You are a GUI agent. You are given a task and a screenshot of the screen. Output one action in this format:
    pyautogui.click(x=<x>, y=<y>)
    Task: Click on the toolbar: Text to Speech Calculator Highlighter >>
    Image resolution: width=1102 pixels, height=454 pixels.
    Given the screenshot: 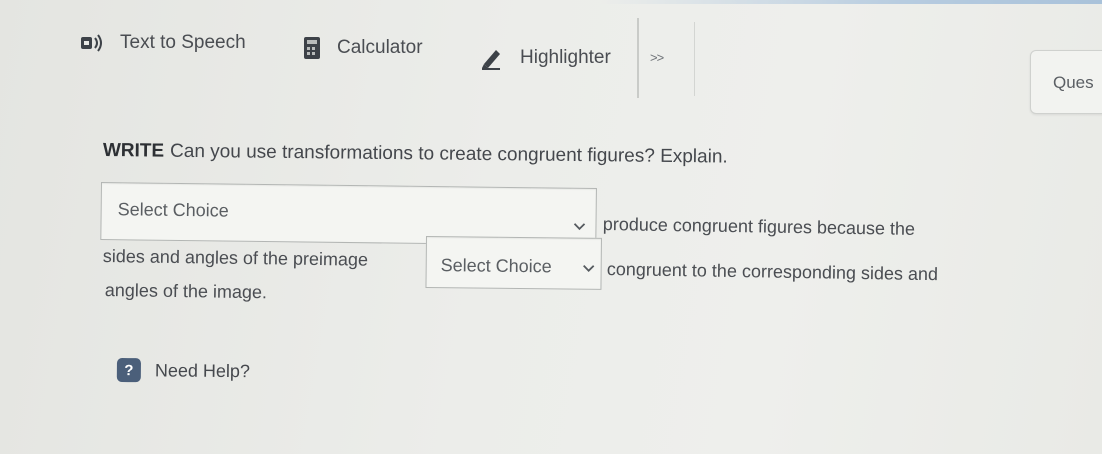 What is the action you would take?
    pyautogui.click(x=380, y=58)
    